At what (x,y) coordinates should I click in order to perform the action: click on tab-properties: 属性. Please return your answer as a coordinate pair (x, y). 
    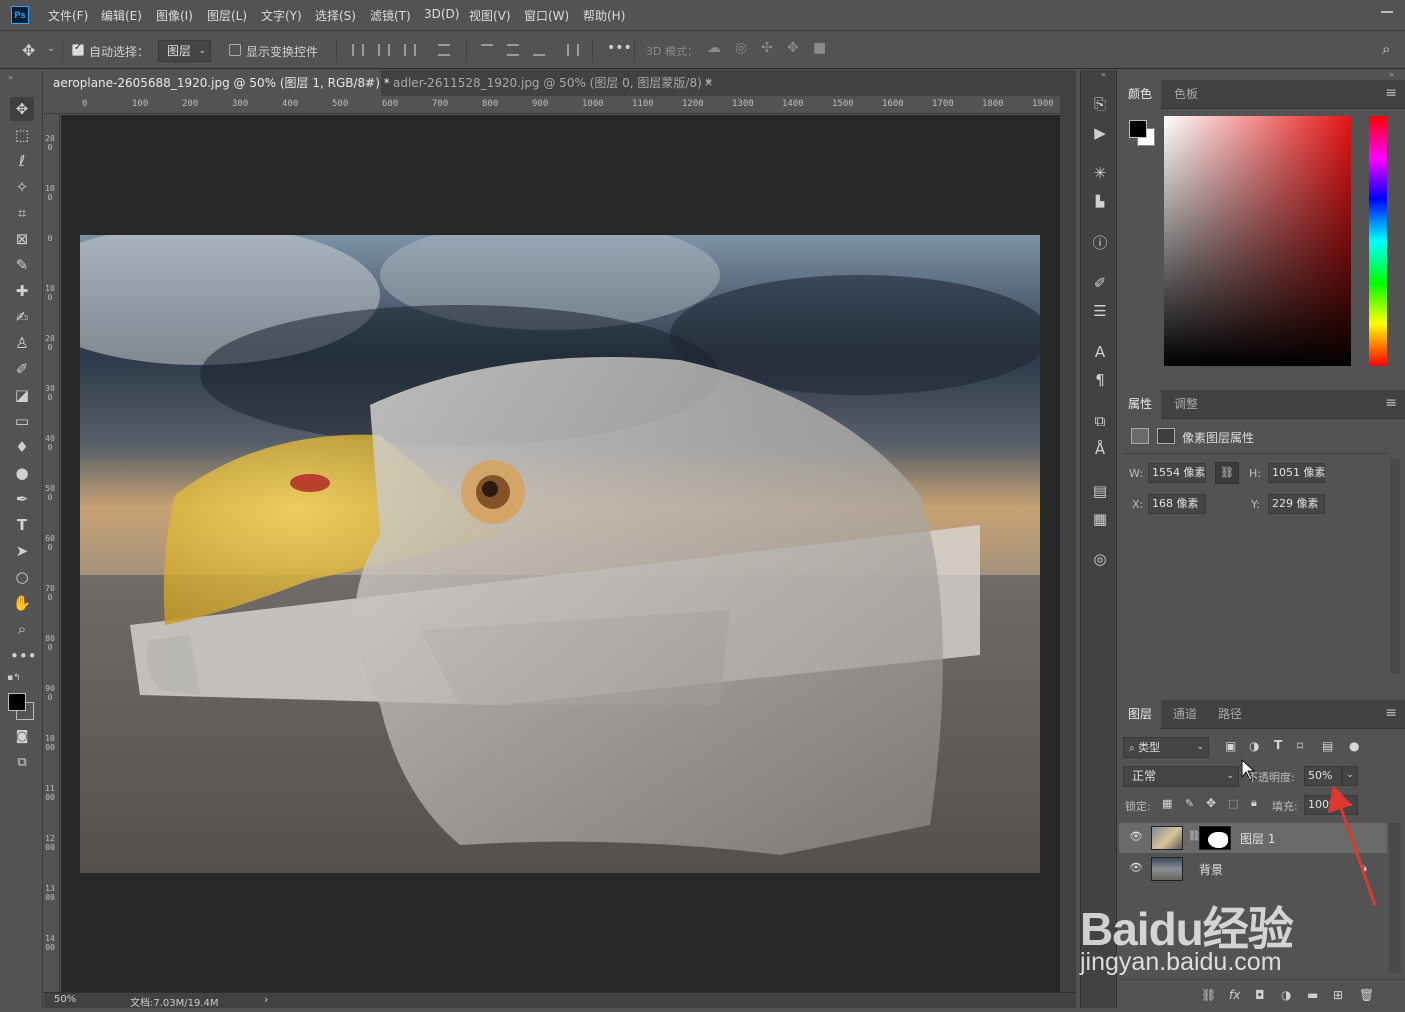
    Looking at the image, I should click on (1140, 404).